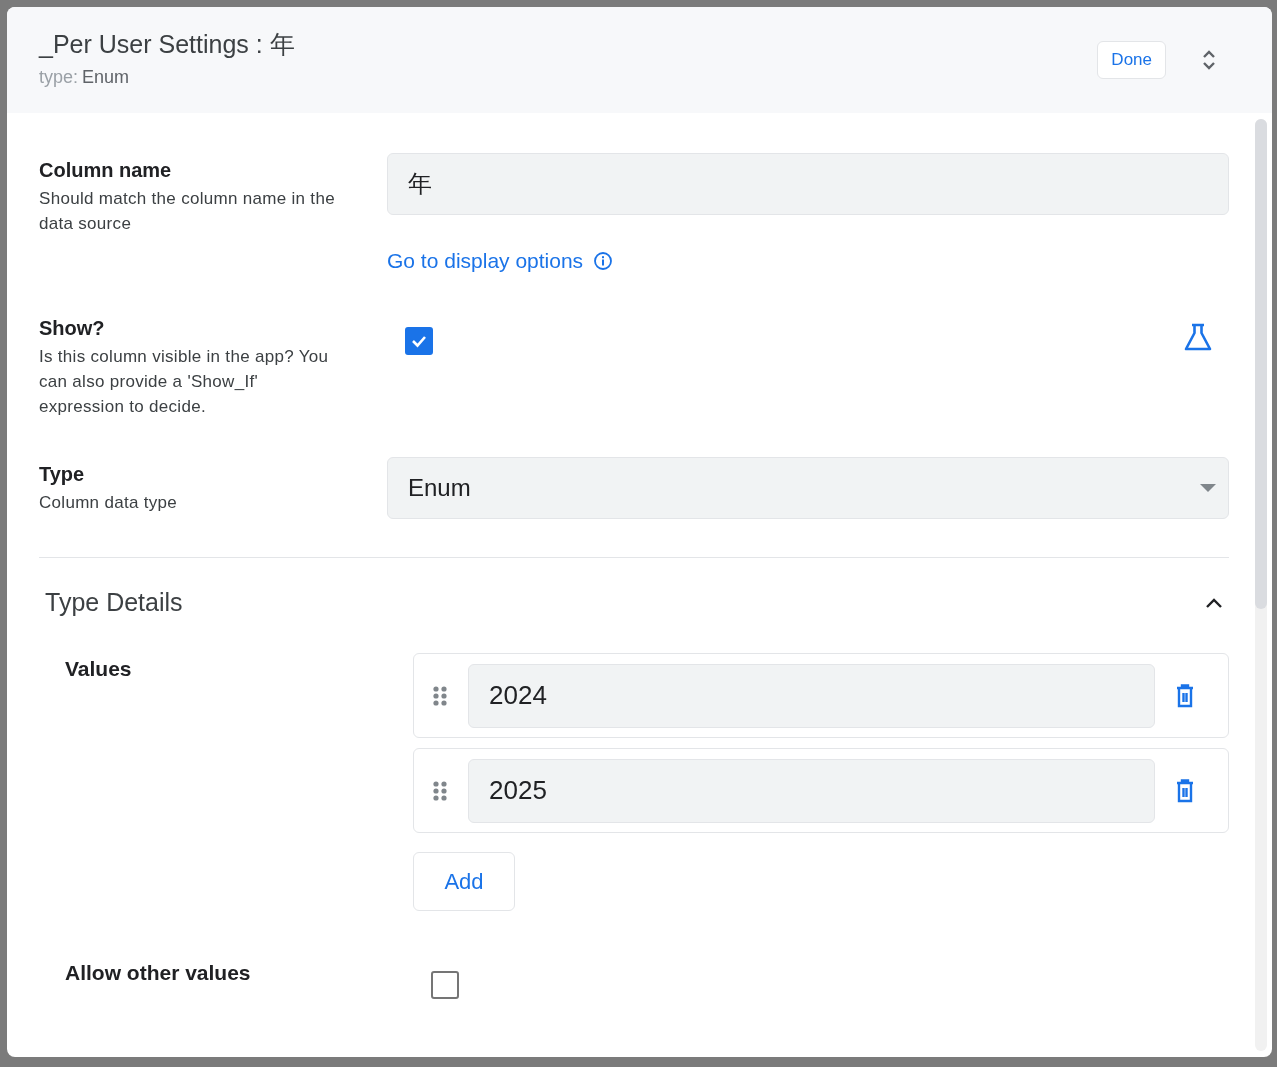 The height and width of the screenshot is (1067, 1277). I want to click on scrollbar-thumb, so click(1261, 364).